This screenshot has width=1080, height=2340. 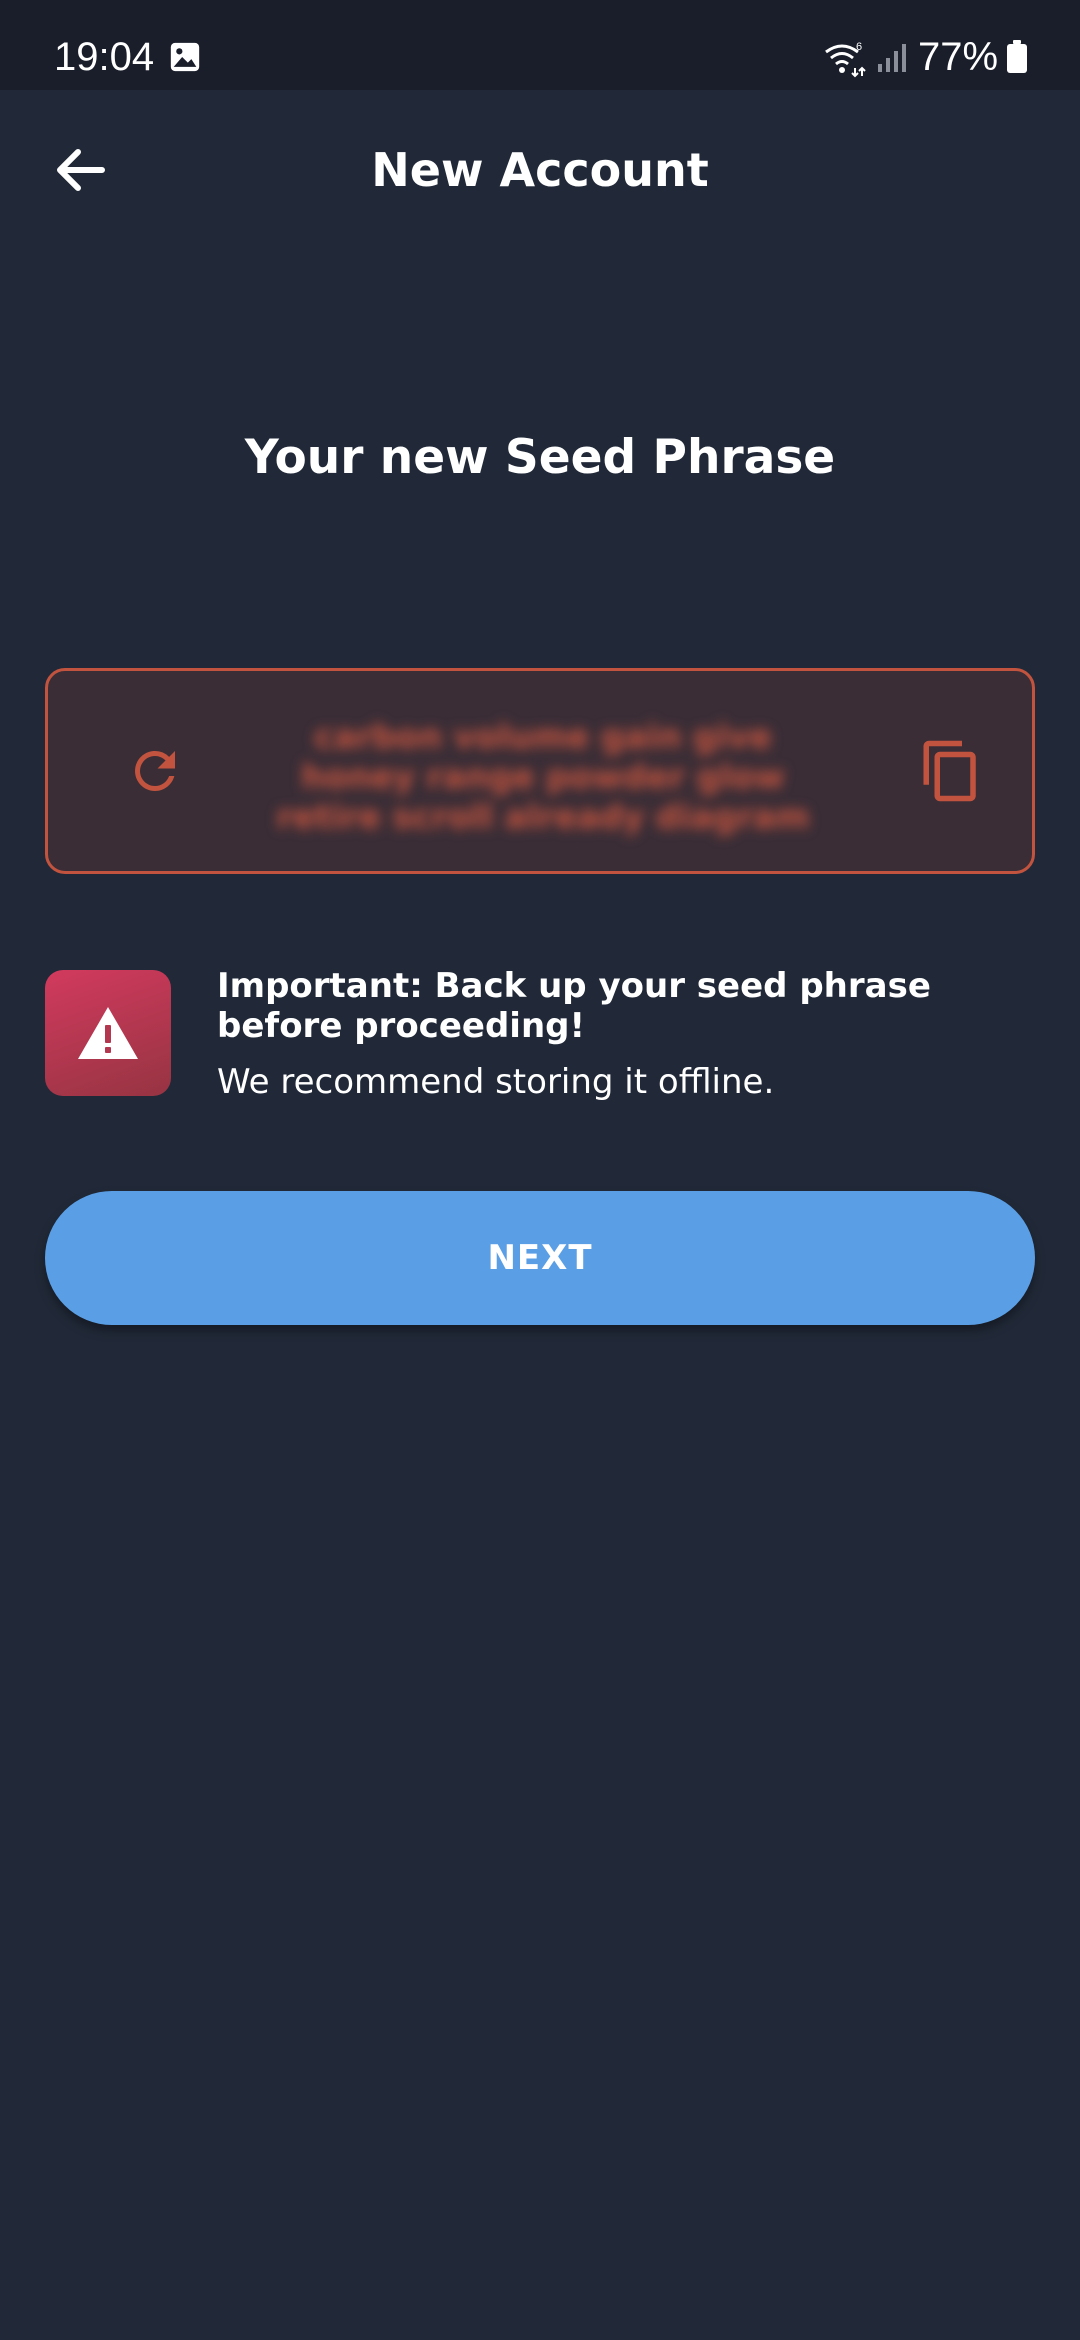 What do you see at coordinates (845, 59) in the screenshot?
I see `wifi-icon: 6` at bounding box center [845, 59].